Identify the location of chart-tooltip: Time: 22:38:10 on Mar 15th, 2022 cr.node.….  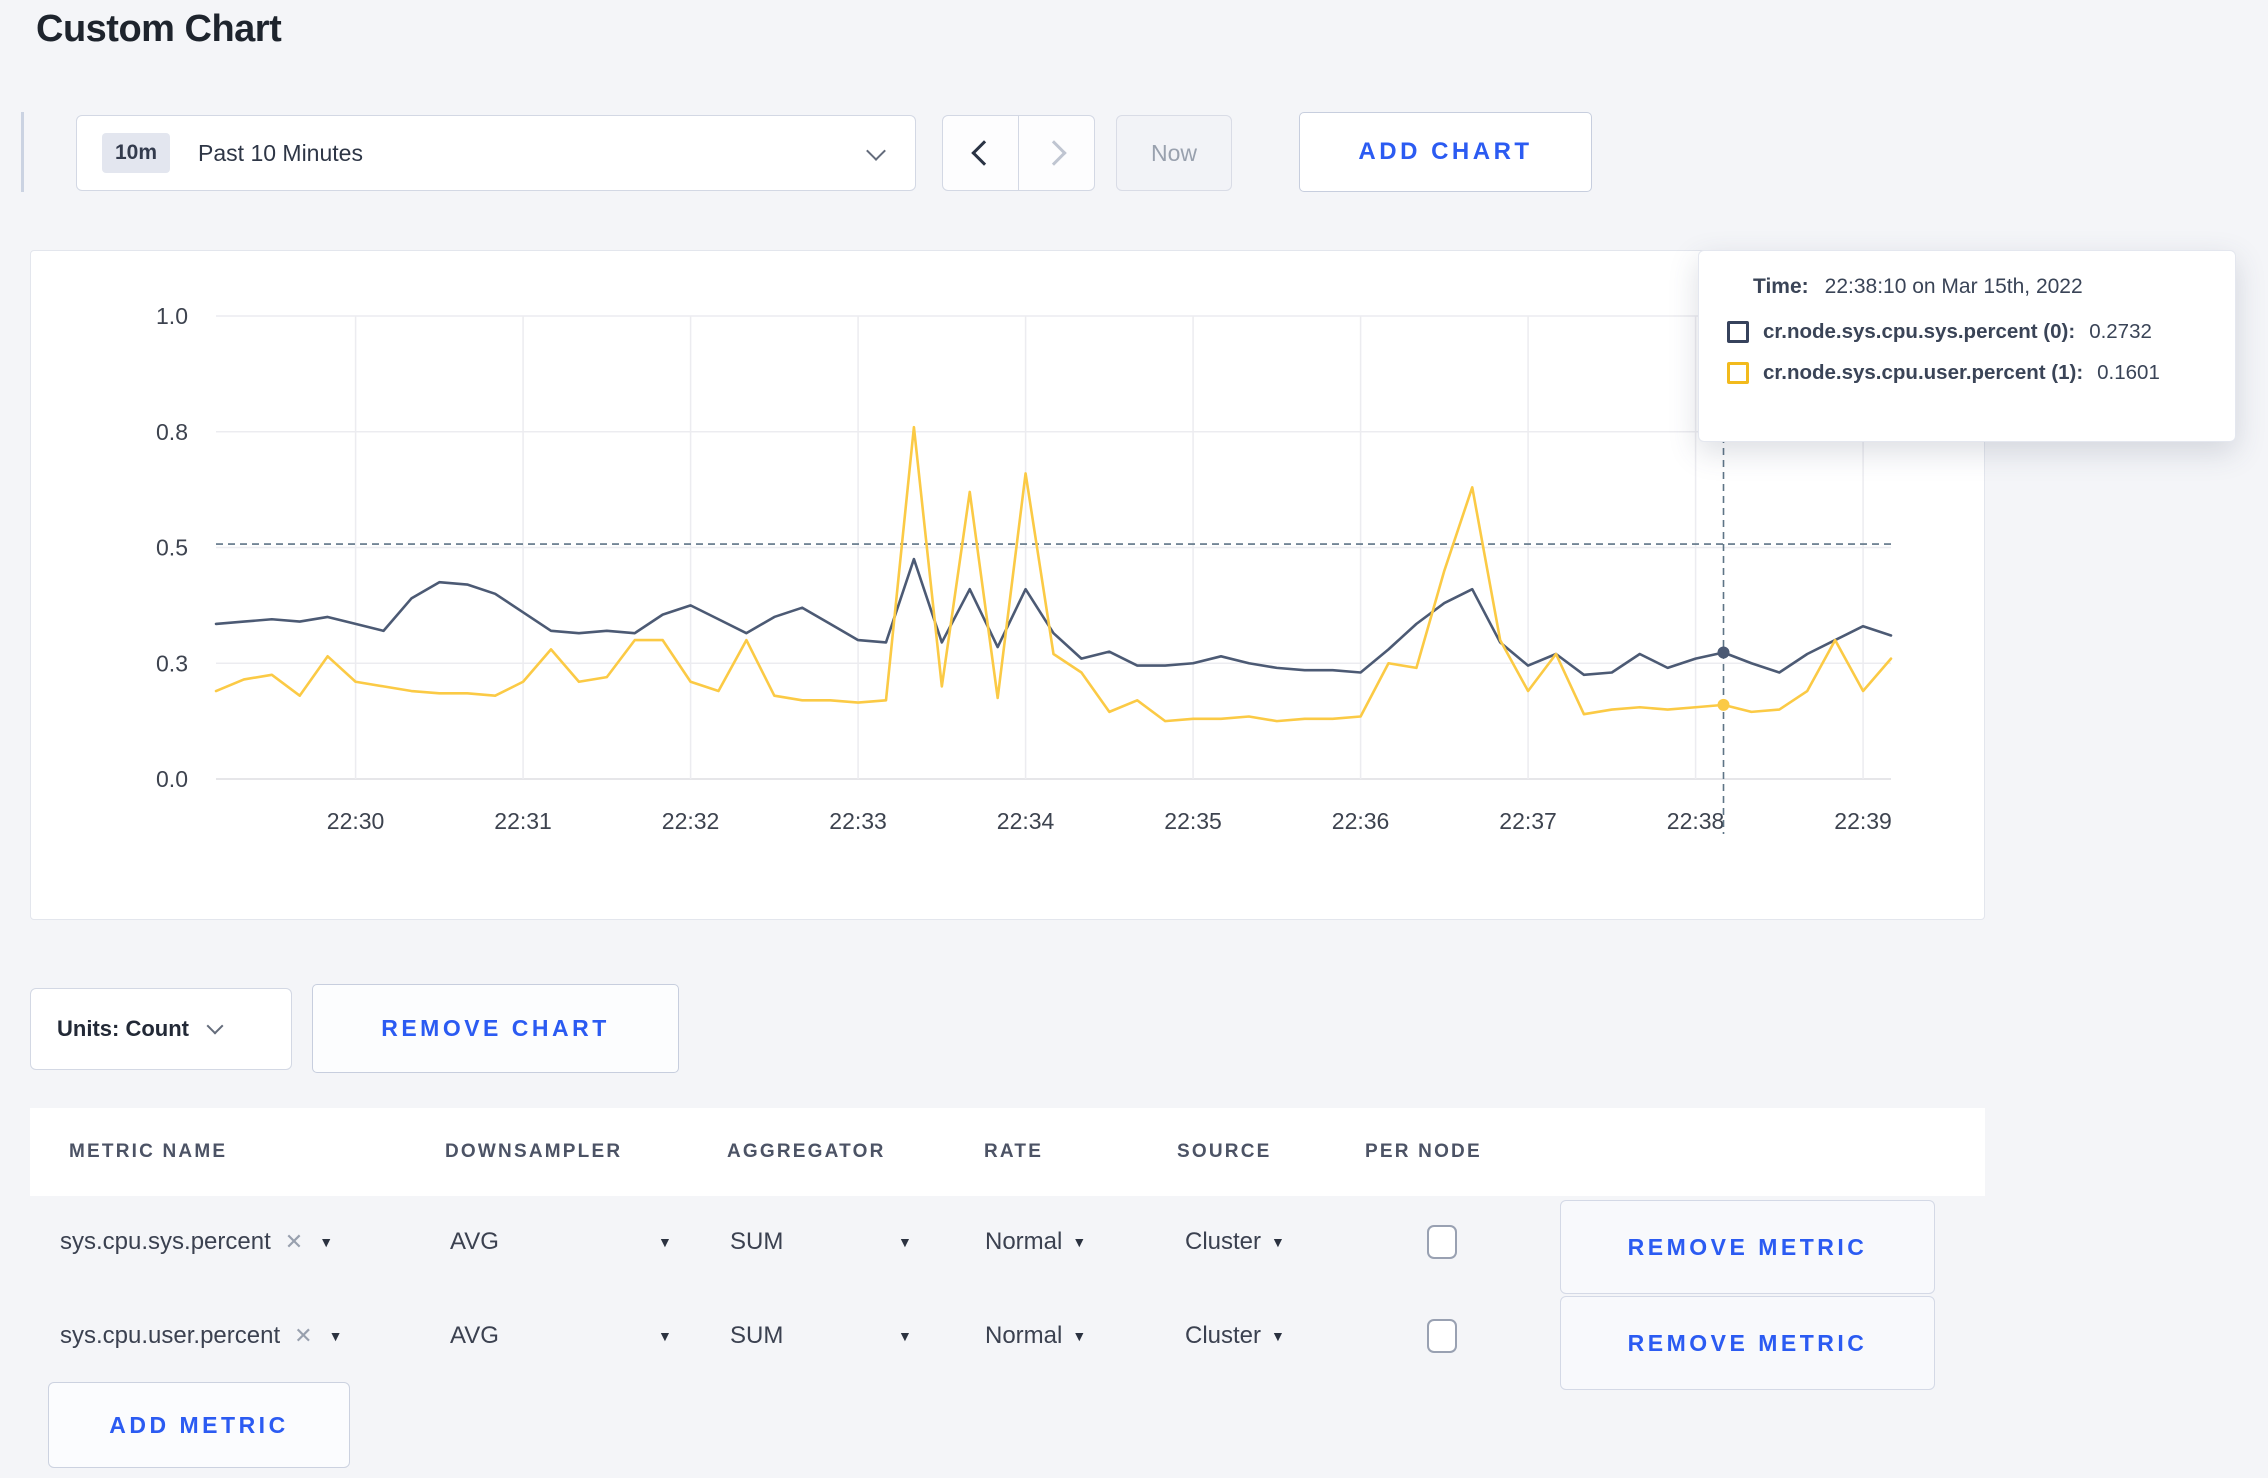
(1967, 346).